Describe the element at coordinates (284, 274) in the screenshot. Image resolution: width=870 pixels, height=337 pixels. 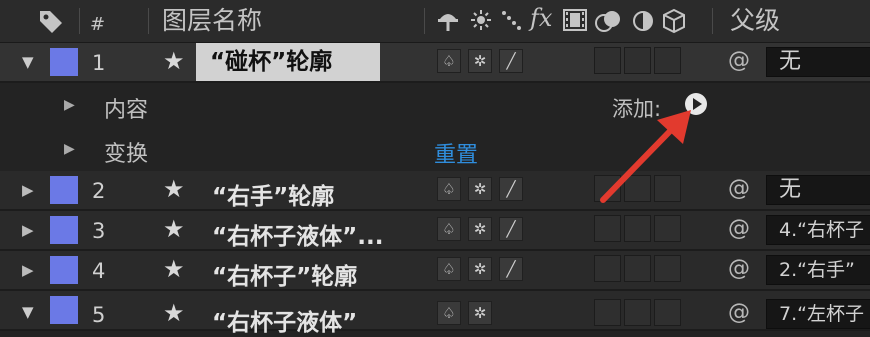
I see `layer-name: “右杯子”轮廓` at that location.